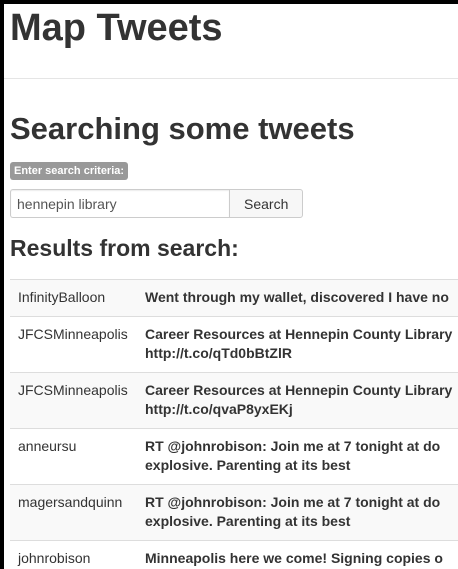 This screenshot has width=458, height=569. Describe the element at coordinates (69, 171) in the screenshot. I see `search-criteria-label: Enter search criteria:` at that location.